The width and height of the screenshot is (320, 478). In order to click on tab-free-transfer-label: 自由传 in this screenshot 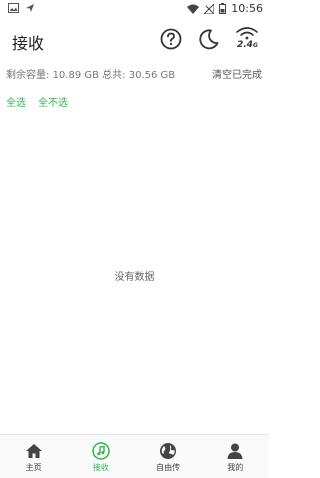, I will do `click(168, 467)`.